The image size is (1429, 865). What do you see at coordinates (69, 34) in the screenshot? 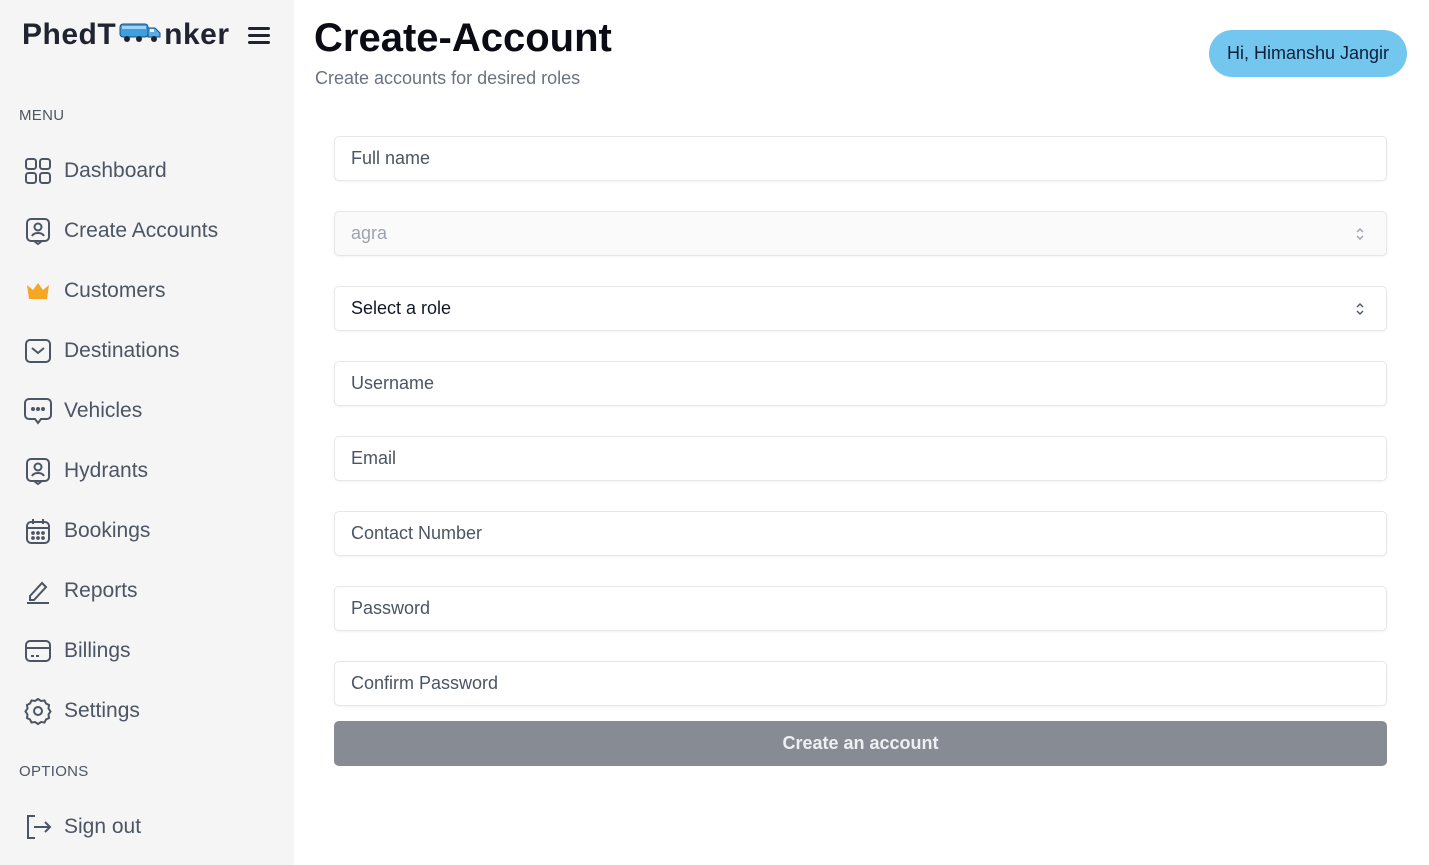
I see `brand-name-prefix: PhedT` at bounding box center [69, 34].